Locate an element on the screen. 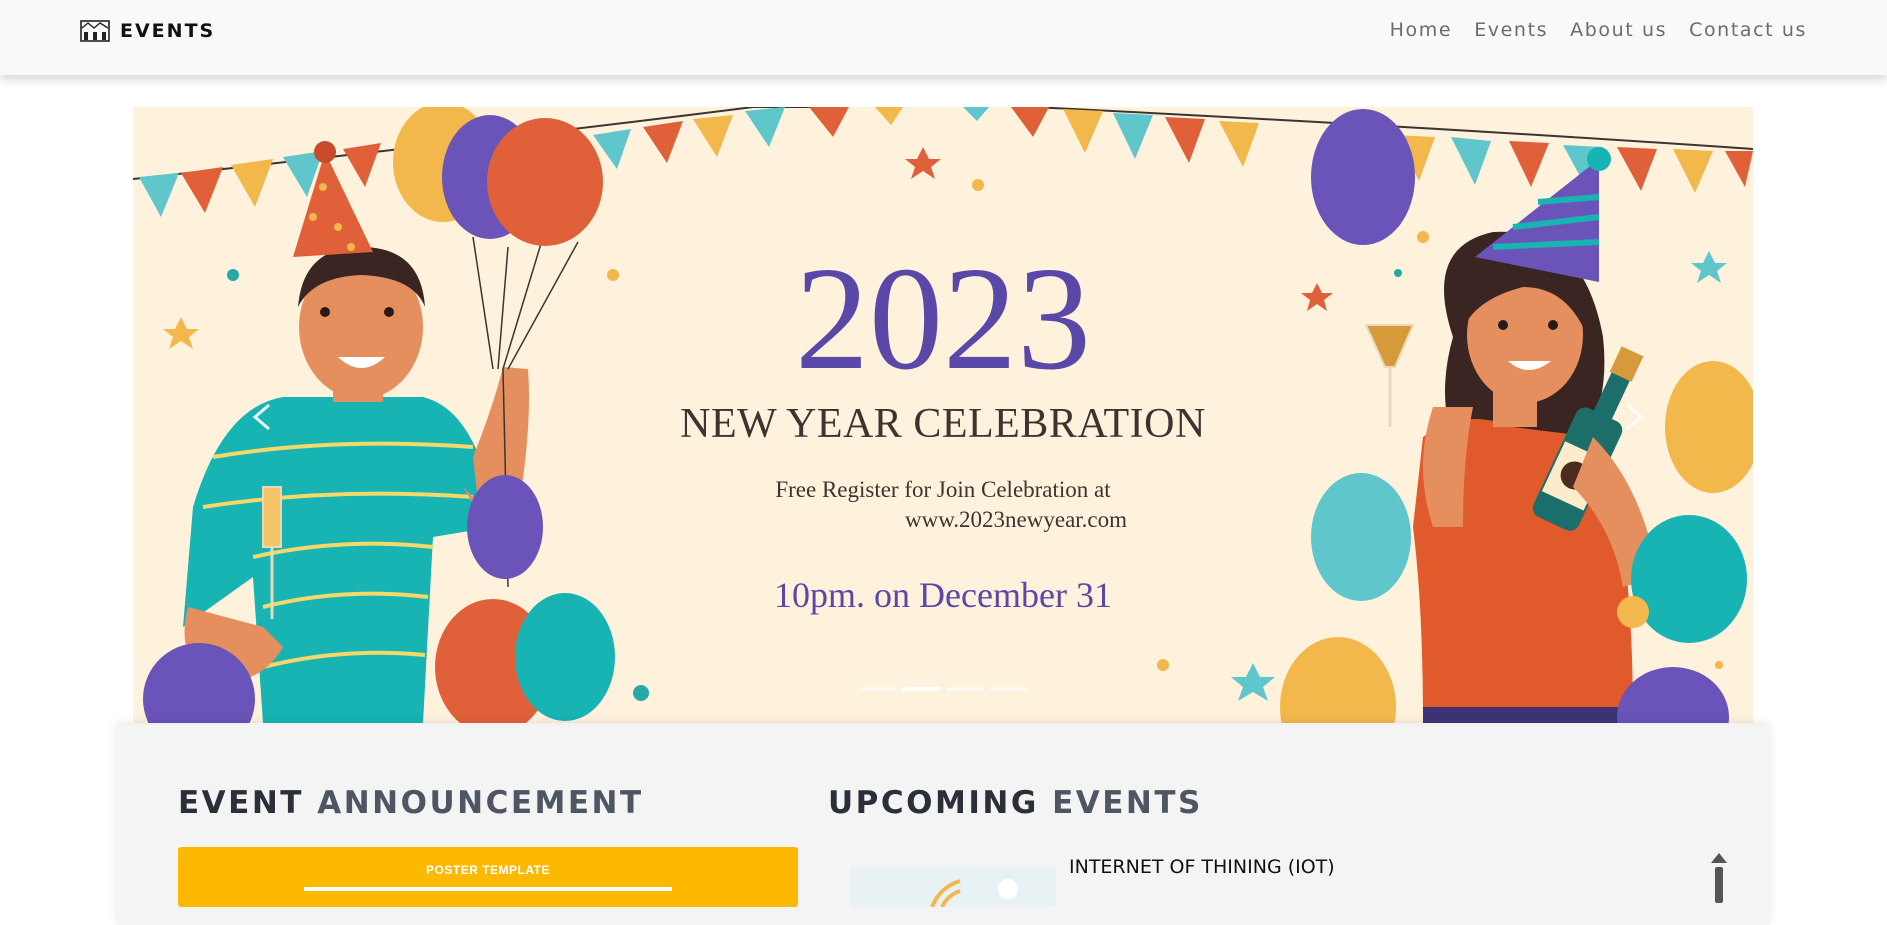  nav-events: Events is located at coordinates (1511, 30).